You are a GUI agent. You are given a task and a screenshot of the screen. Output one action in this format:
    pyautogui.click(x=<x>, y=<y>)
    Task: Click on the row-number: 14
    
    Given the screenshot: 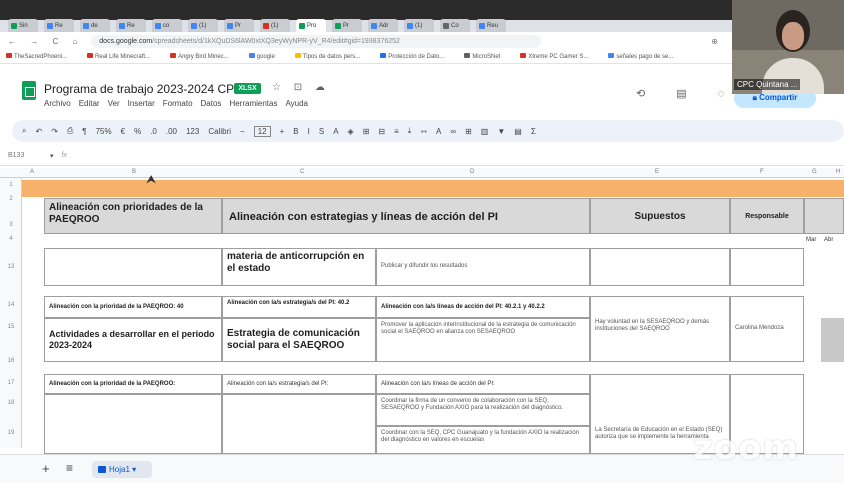 What is the action you would take?
    pyautogui.click(x=11, y=305)
    